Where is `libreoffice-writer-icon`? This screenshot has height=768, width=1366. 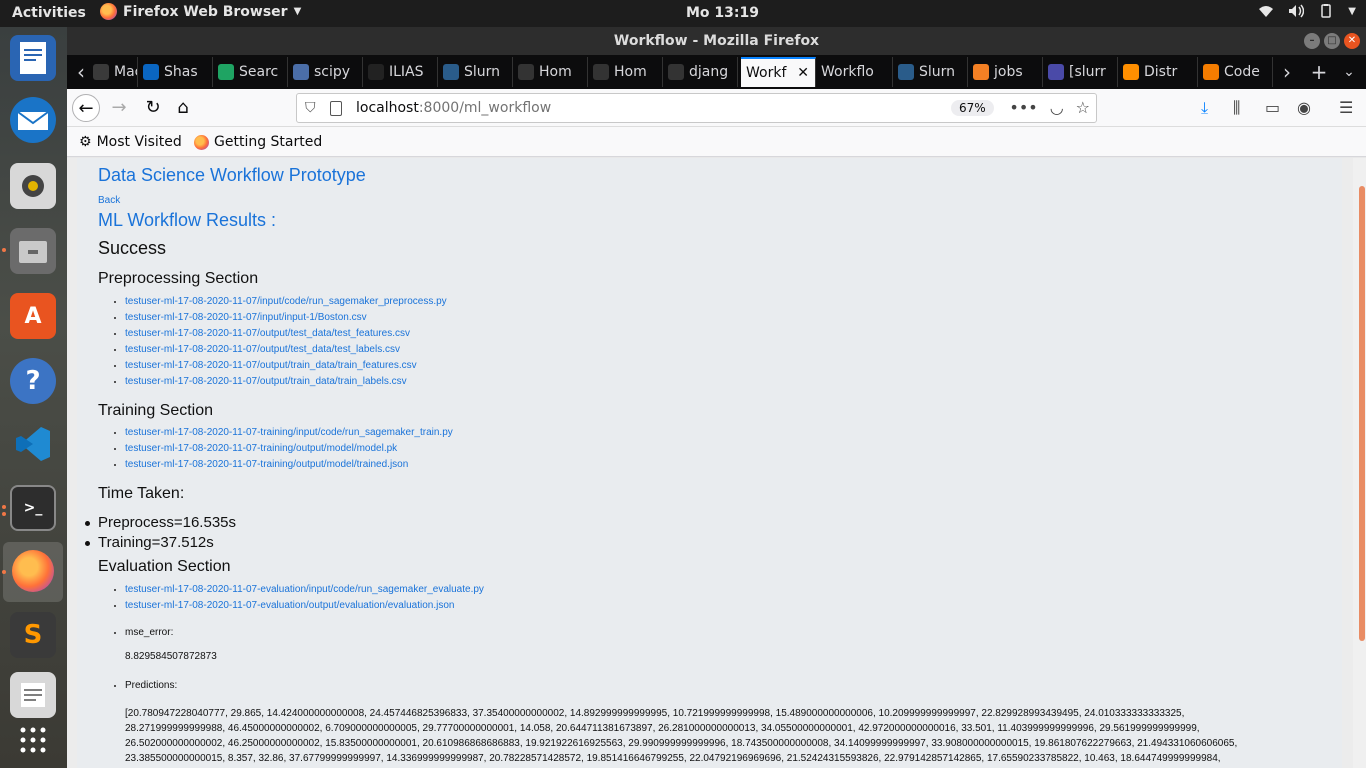
libreoffice-writer-icon is located at coordinates (33, 58).